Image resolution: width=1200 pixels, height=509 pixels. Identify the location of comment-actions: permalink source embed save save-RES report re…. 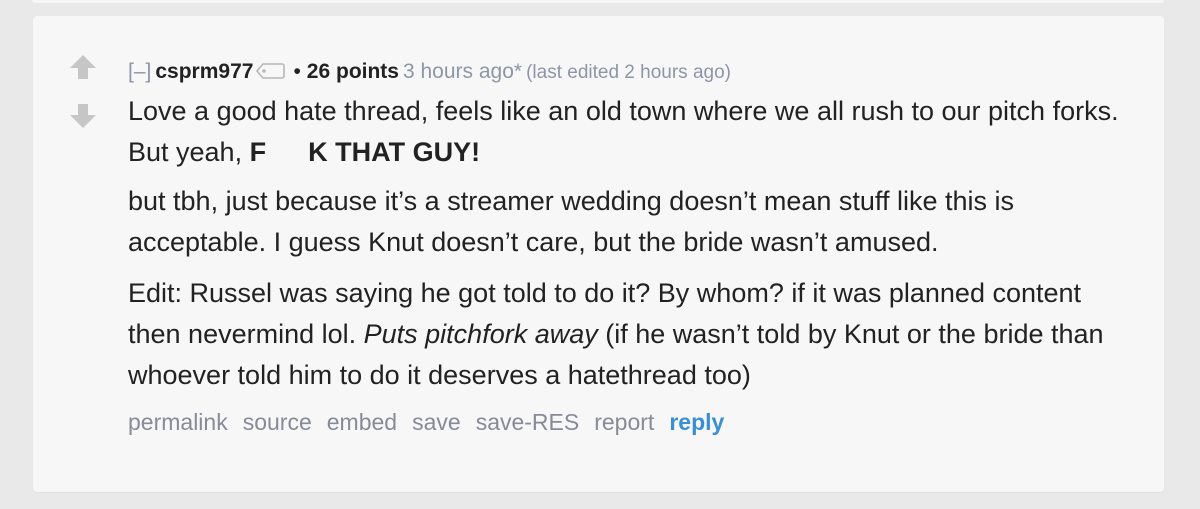
(633, 422).